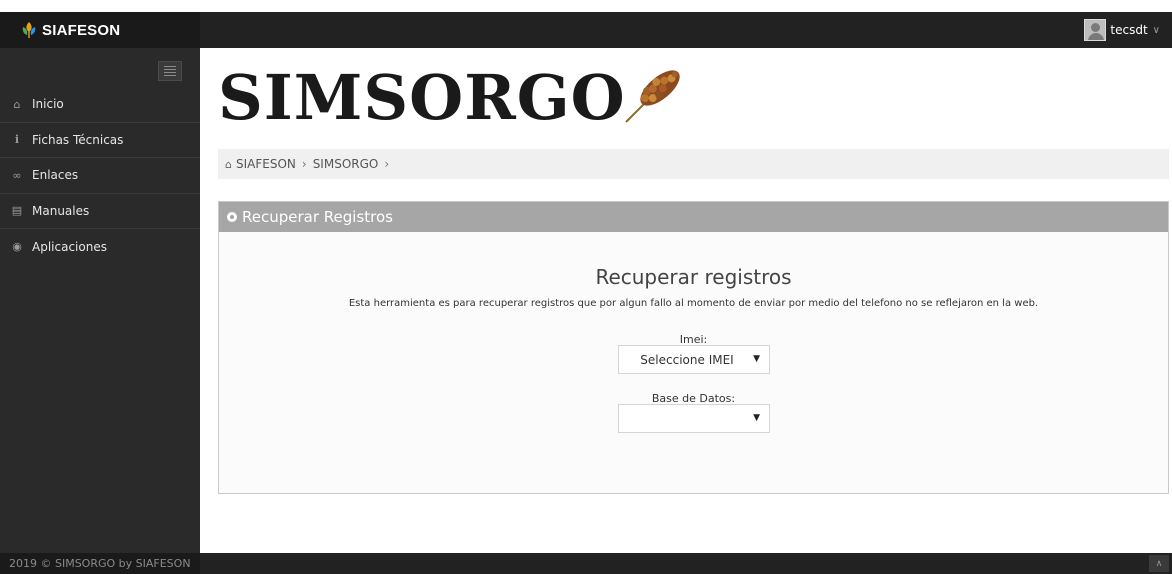 The width and height of the screenshot is (1172, 574). I want to click on brand-name: SIAFESON, so click(81, 30).